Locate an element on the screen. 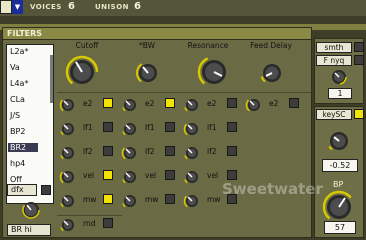 Image resolution: width=366 pixels, height=240 pixels. dfx-knob is located at coordinates (31, 210).